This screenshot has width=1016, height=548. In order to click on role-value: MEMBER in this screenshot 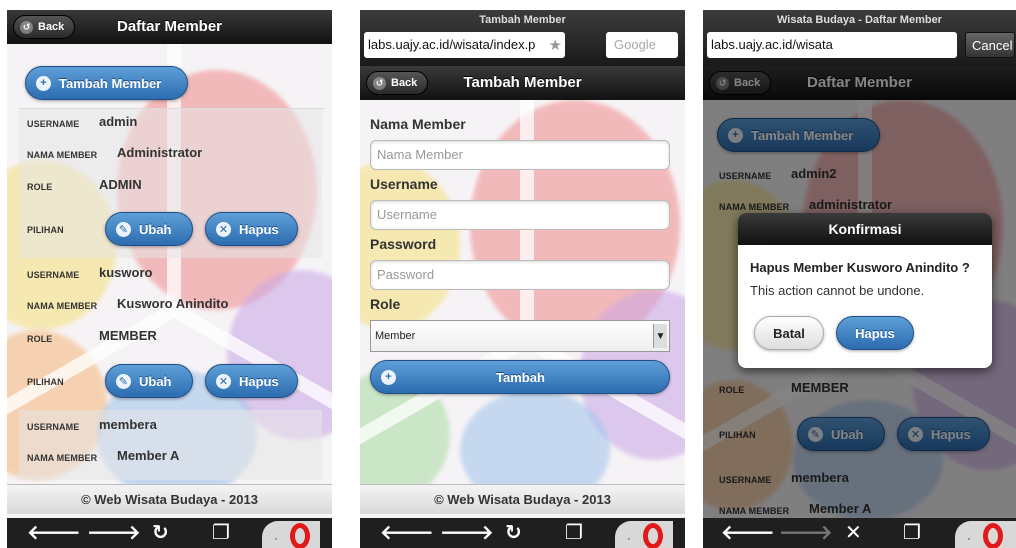, I will do `click(128, 335)`.